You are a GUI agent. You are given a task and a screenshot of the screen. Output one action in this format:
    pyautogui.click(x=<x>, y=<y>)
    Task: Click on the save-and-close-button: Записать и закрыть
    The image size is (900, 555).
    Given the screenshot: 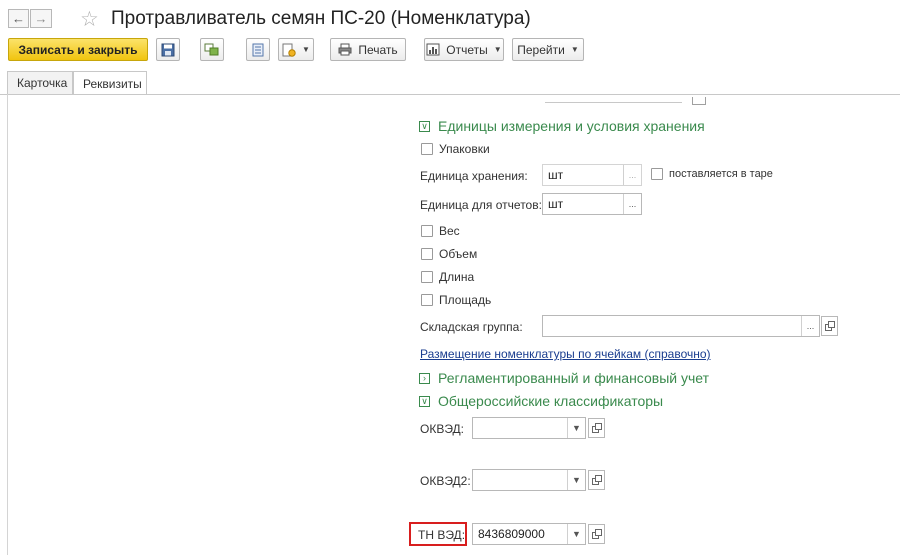 What is the action you would take?
    pyautogui.click(x=78, y=49)
    